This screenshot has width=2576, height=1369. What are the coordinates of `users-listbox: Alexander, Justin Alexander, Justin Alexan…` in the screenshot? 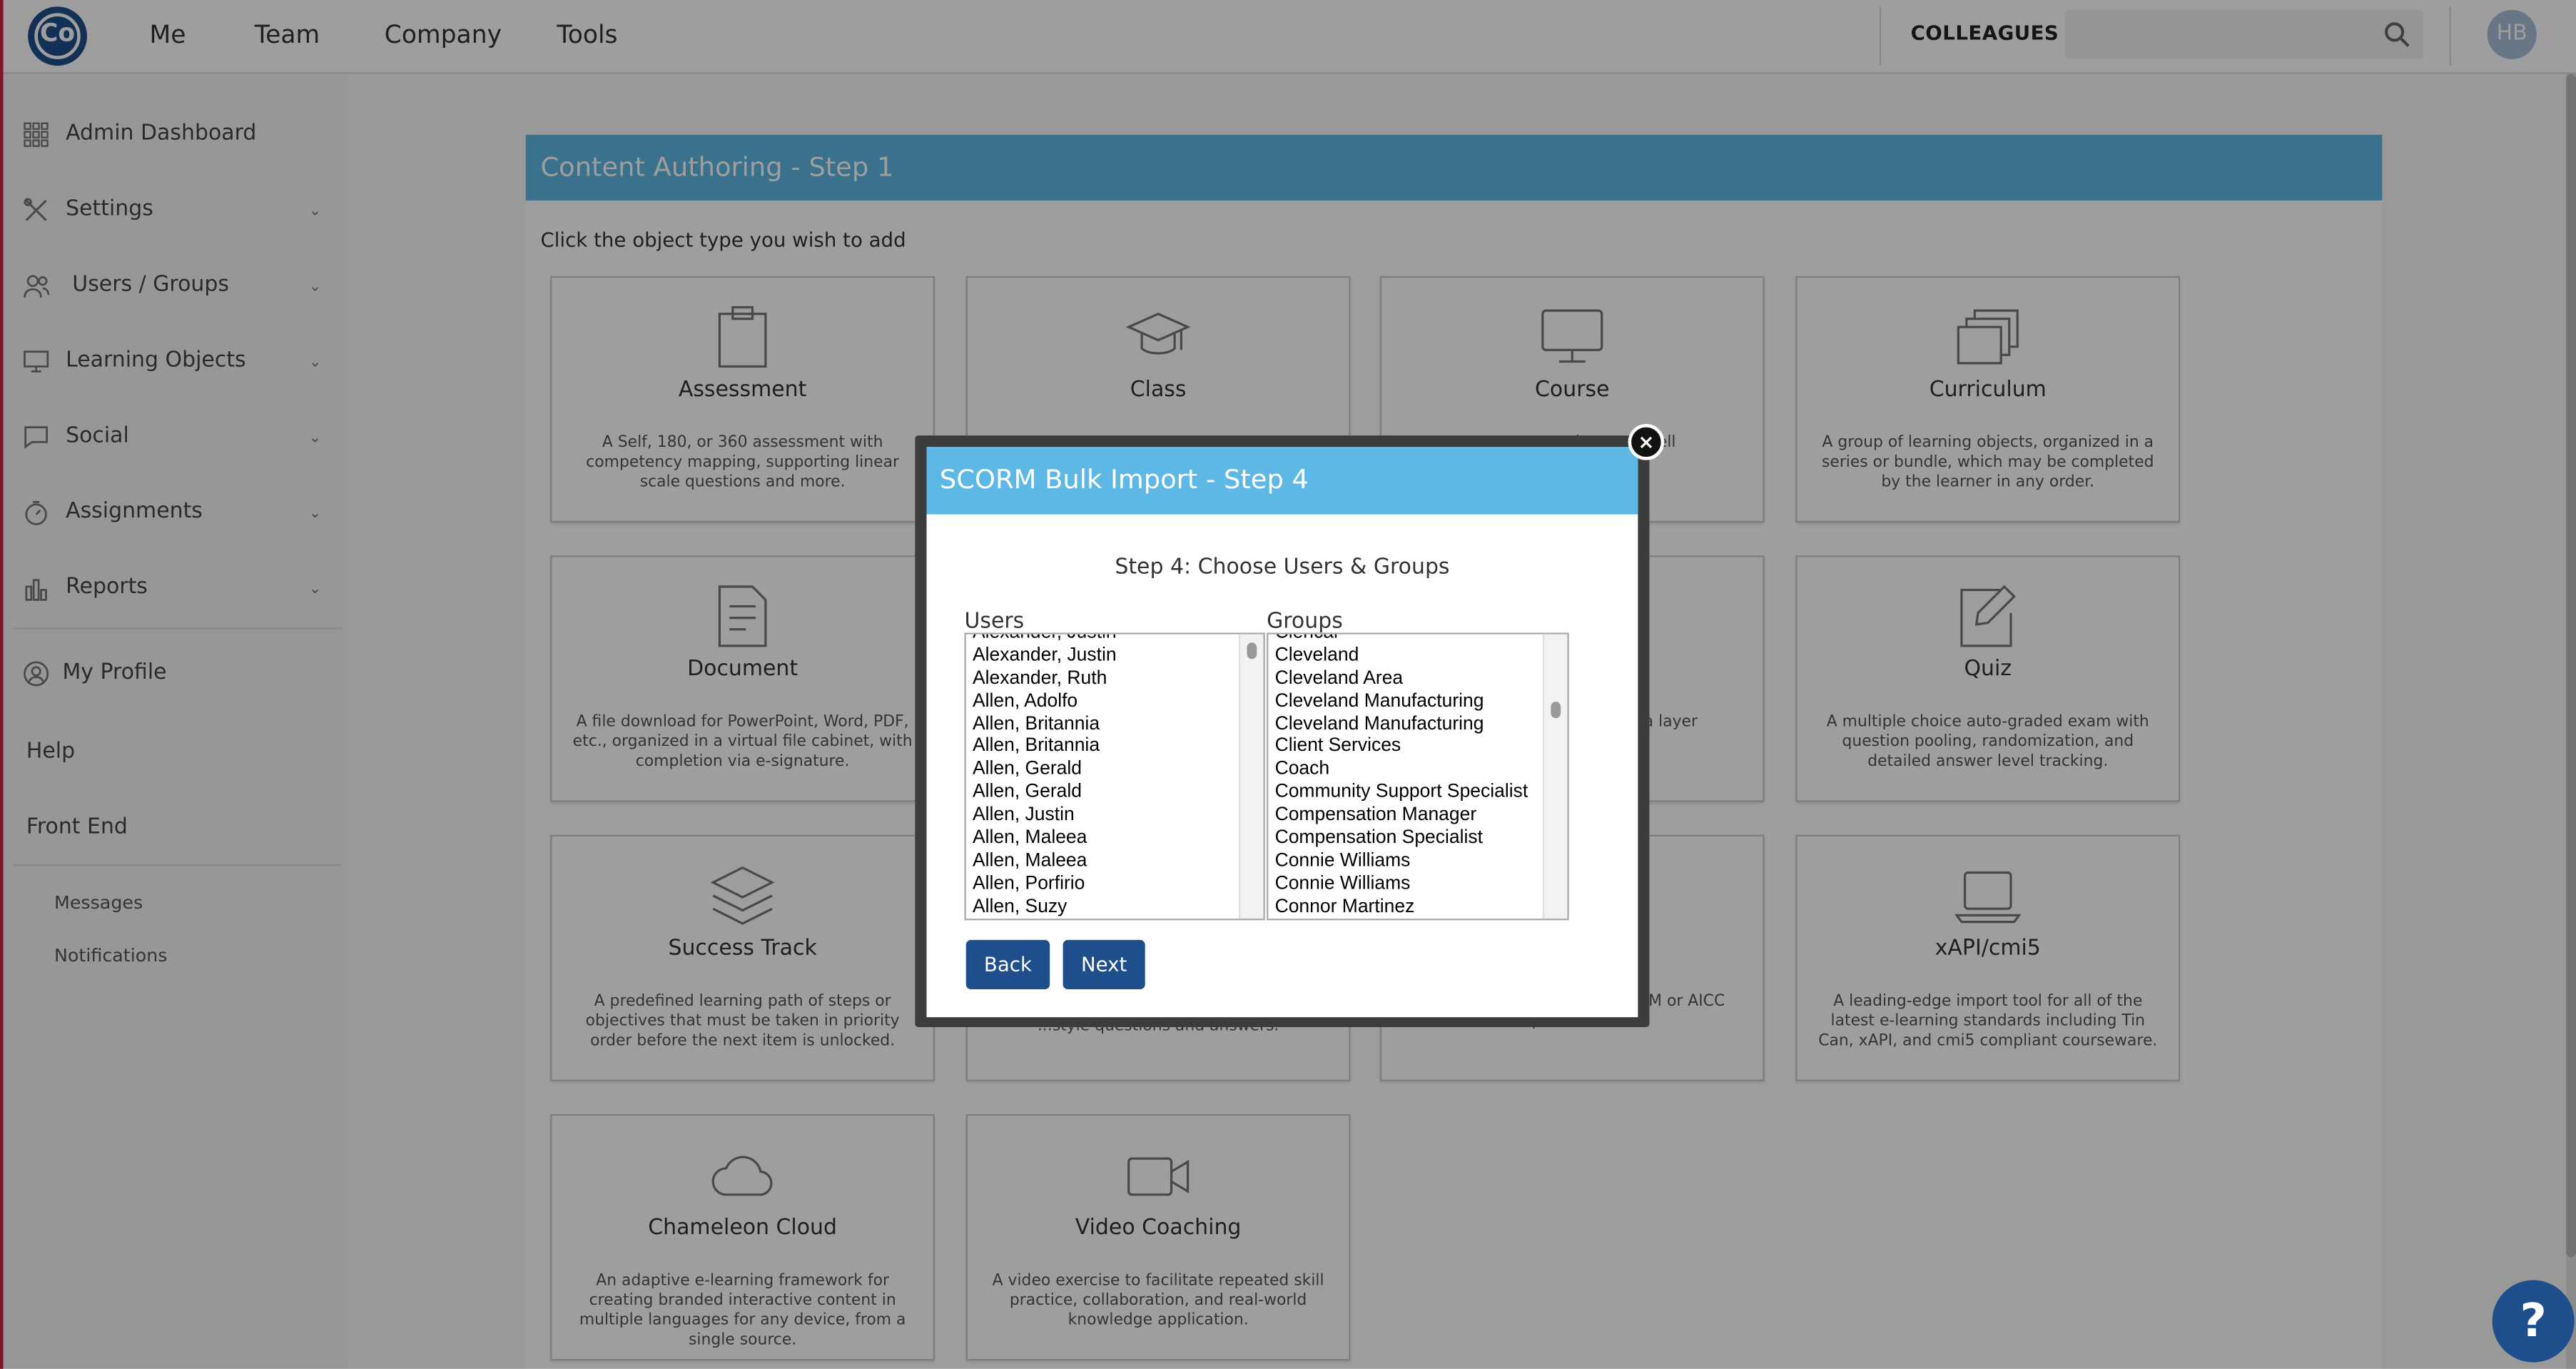 It's located at (1114, 776).